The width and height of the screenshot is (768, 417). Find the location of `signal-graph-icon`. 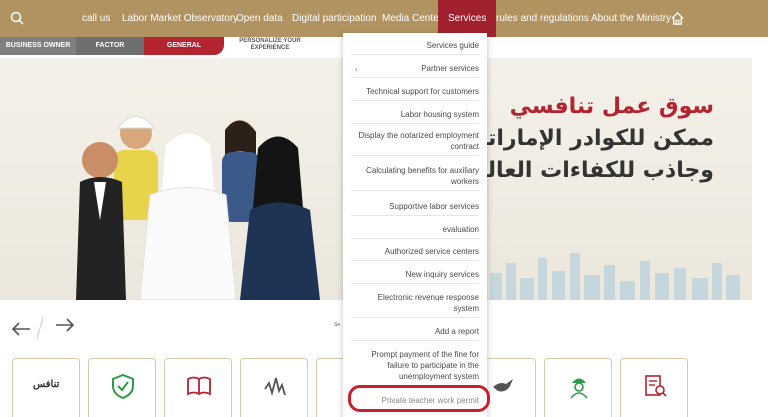

signal-graph-icon is located at coordinates (275, 387).